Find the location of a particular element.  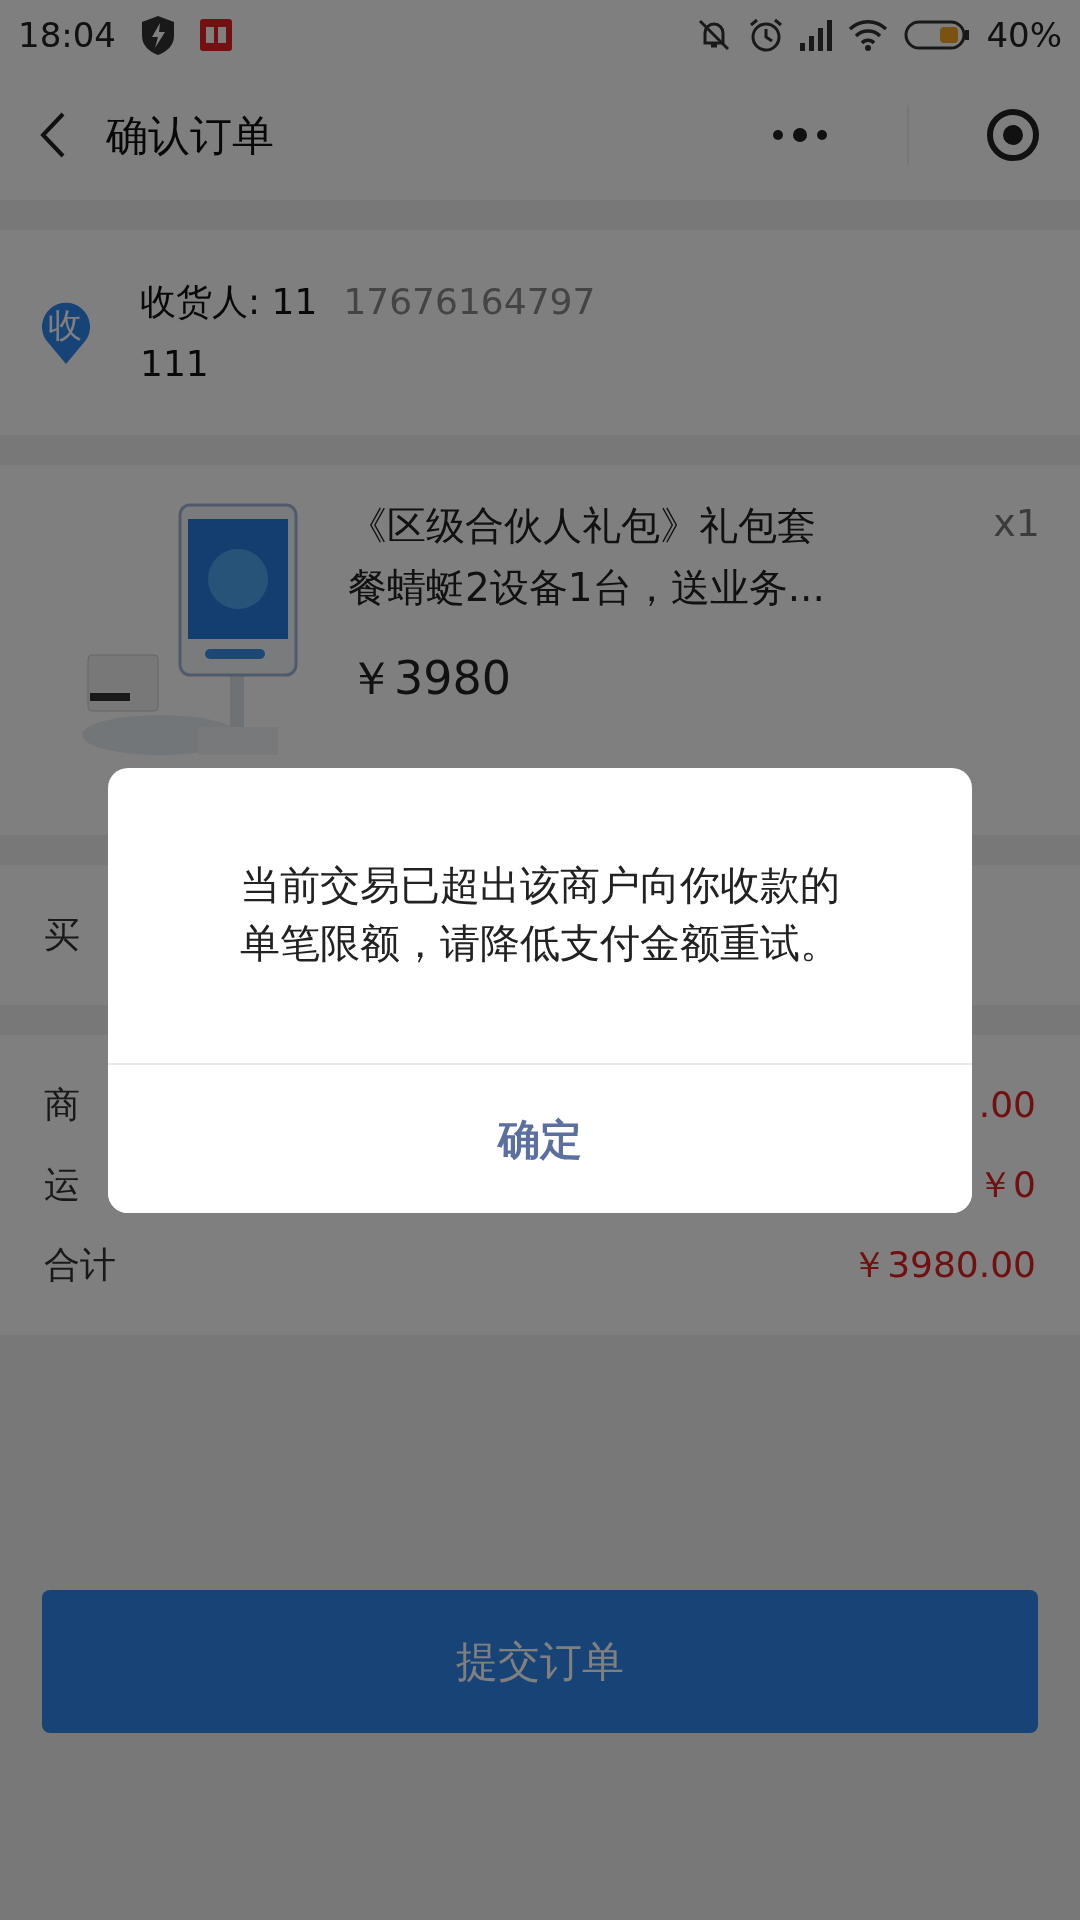

buyer-label: 买 is located at coordinates (62, 935).